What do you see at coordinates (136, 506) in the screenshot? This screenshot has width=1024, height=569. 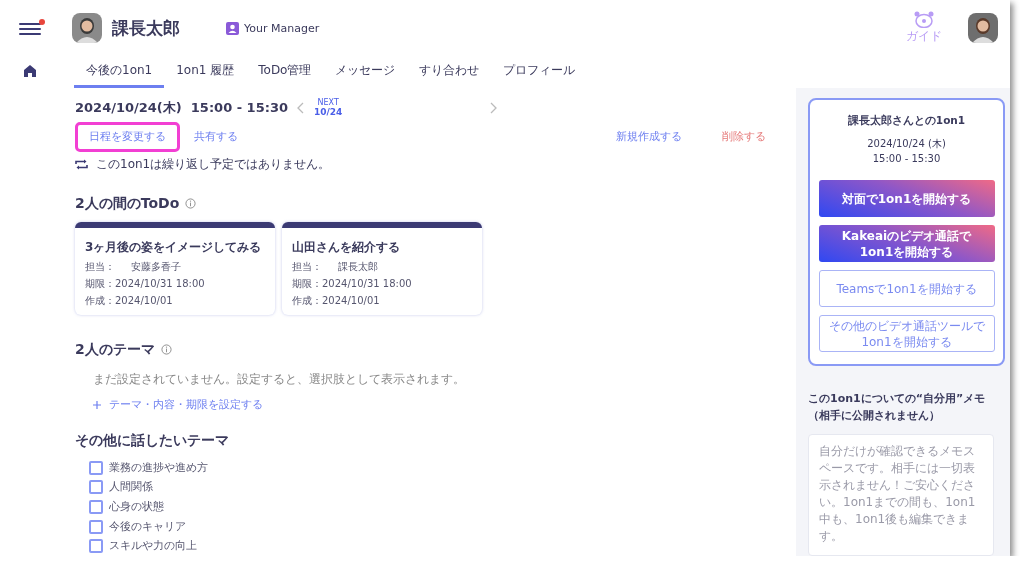 I see `checkbox-label: 心身の状態` at bounding box center [136, 506].